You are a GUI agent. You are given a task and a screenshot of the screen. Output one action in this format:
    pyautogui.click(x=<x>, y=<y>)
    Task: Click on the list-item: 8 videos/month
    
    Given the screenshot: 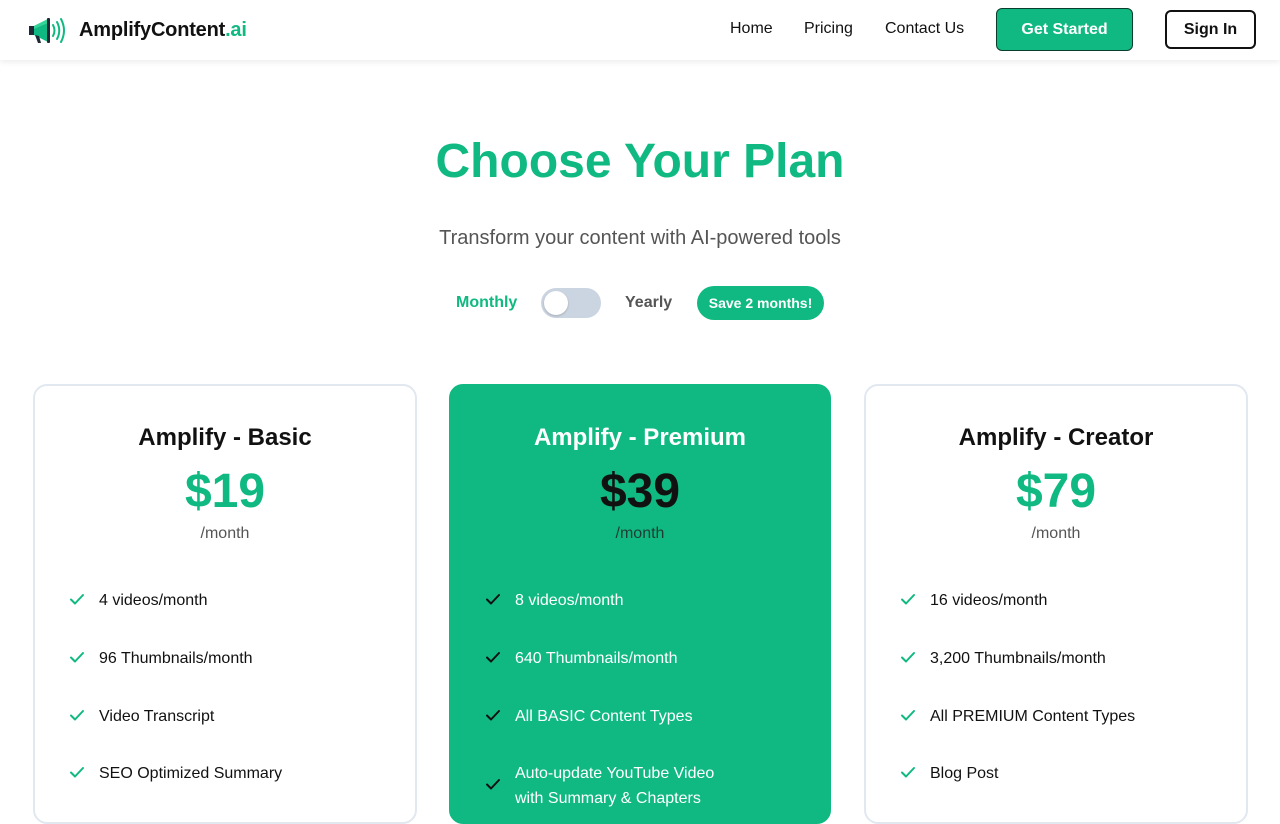 What is the action you would take?
    pyautogui.click(x=645, y=600)
    